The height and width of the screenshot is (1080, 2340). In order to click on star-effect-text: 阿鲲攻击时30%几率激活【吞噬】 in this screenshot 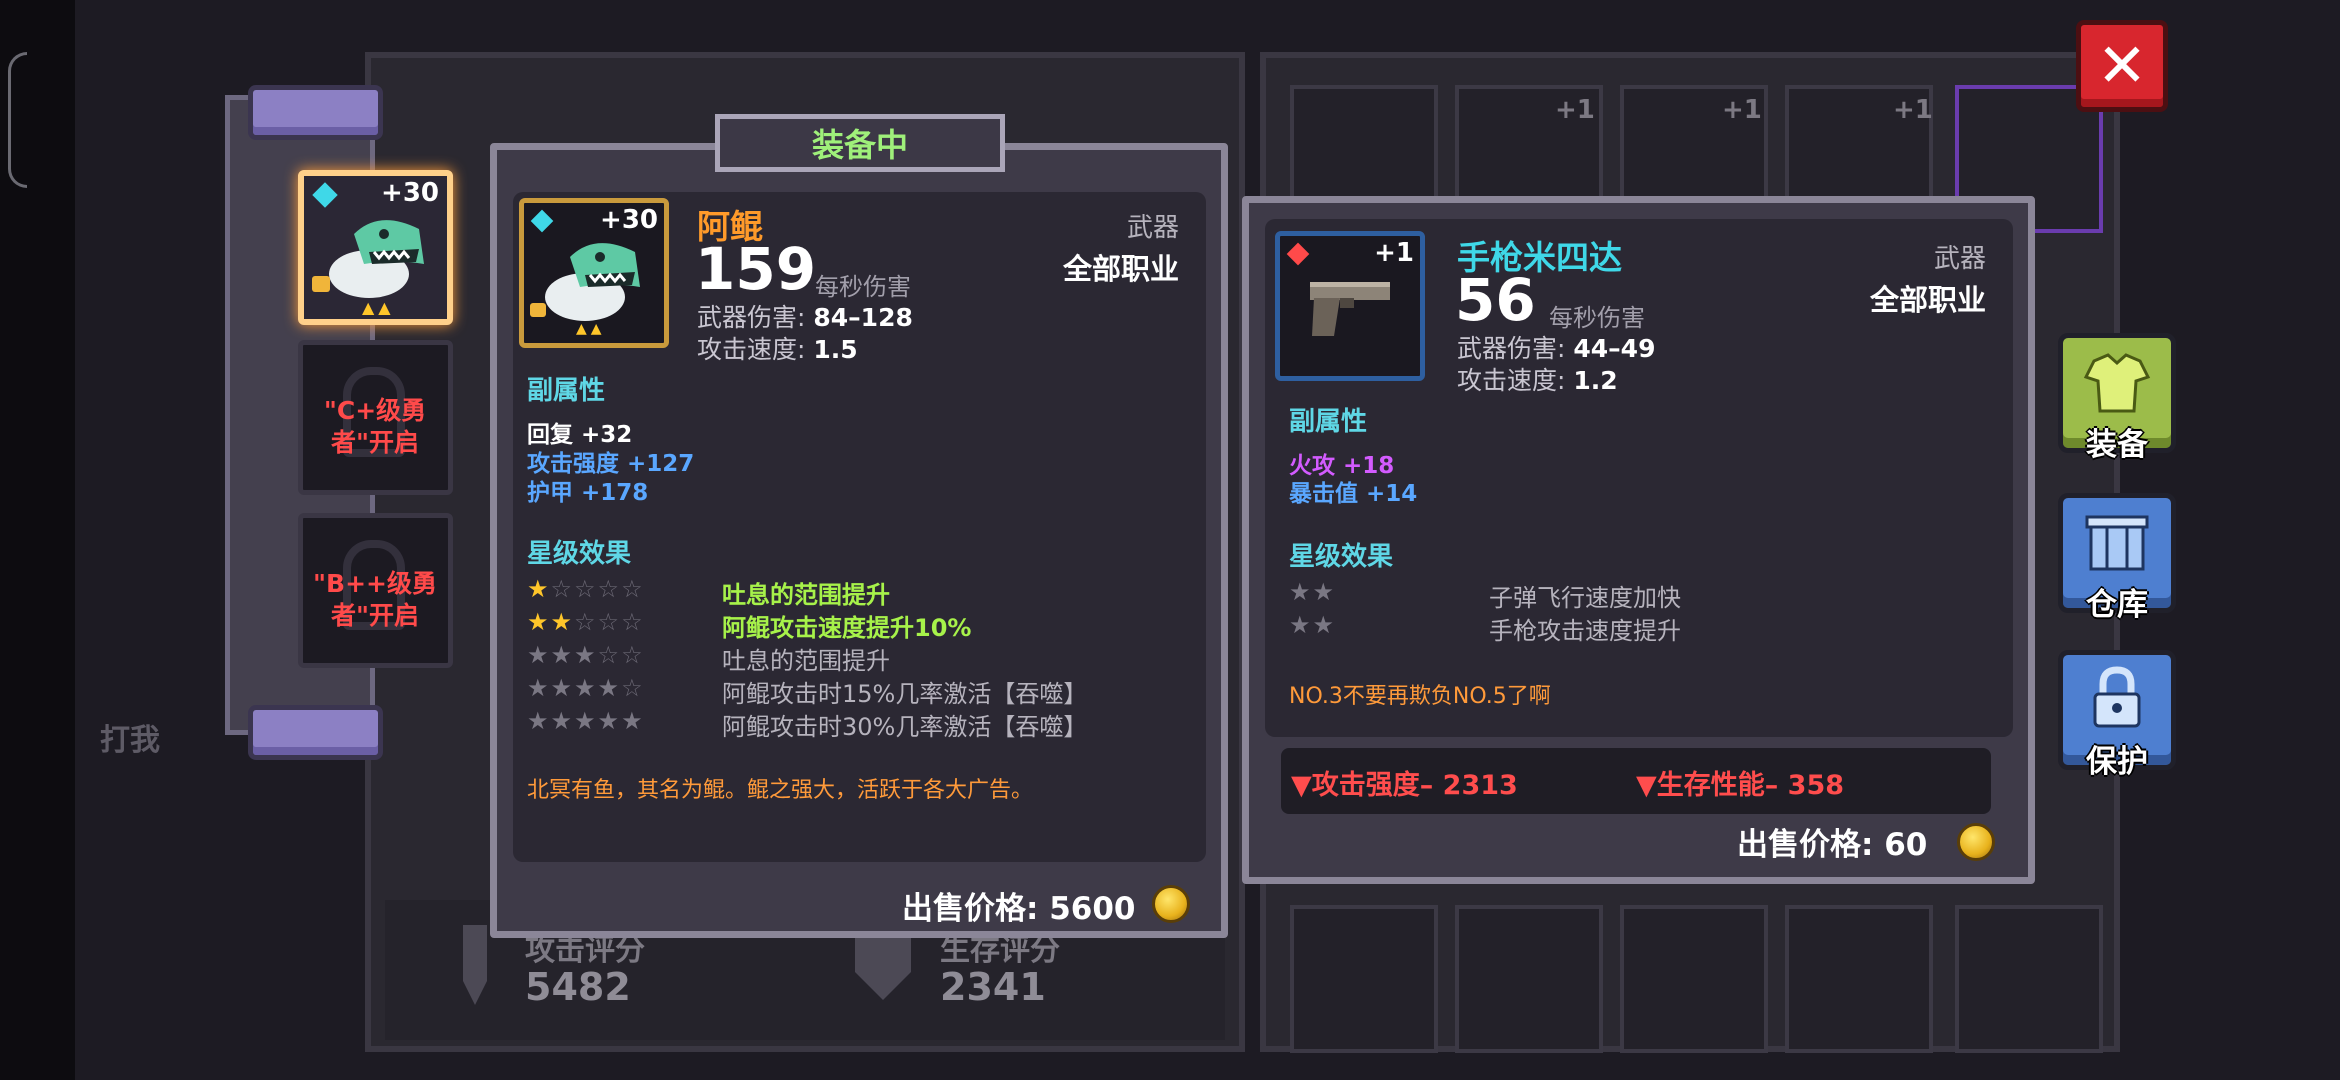, I will do `click(905, 727)`.